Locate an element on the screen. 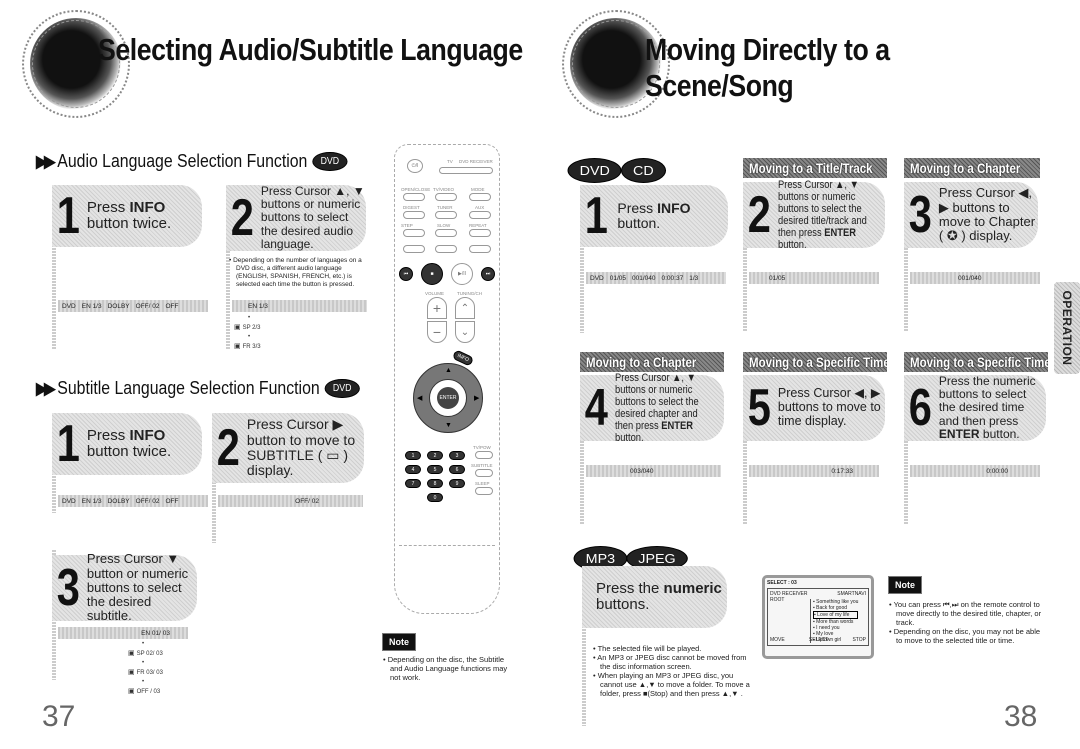  remote-label: VOLUME is located at coordinates (435, 293).